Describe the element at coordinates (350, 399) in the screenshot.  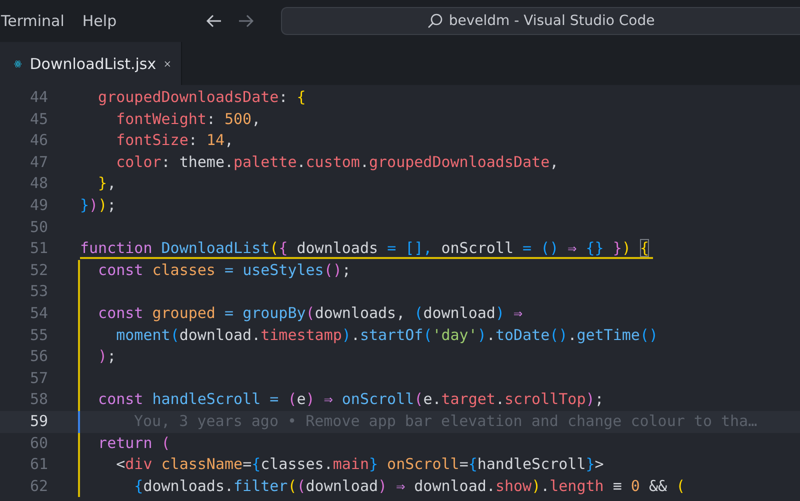
I see `code-line: const handleScroll = (e) ⇒ onScroll(e.target.scrollTop);` at that location.